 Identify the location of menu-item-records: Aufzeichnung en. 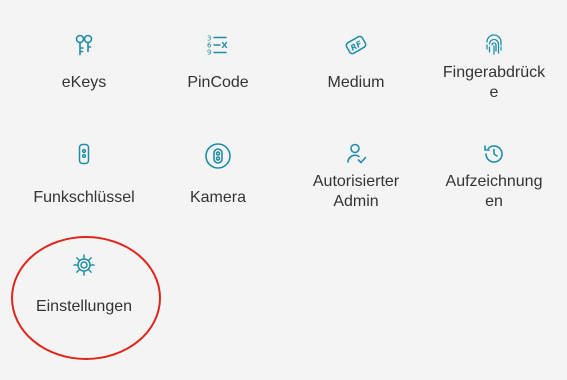
(494, 177).